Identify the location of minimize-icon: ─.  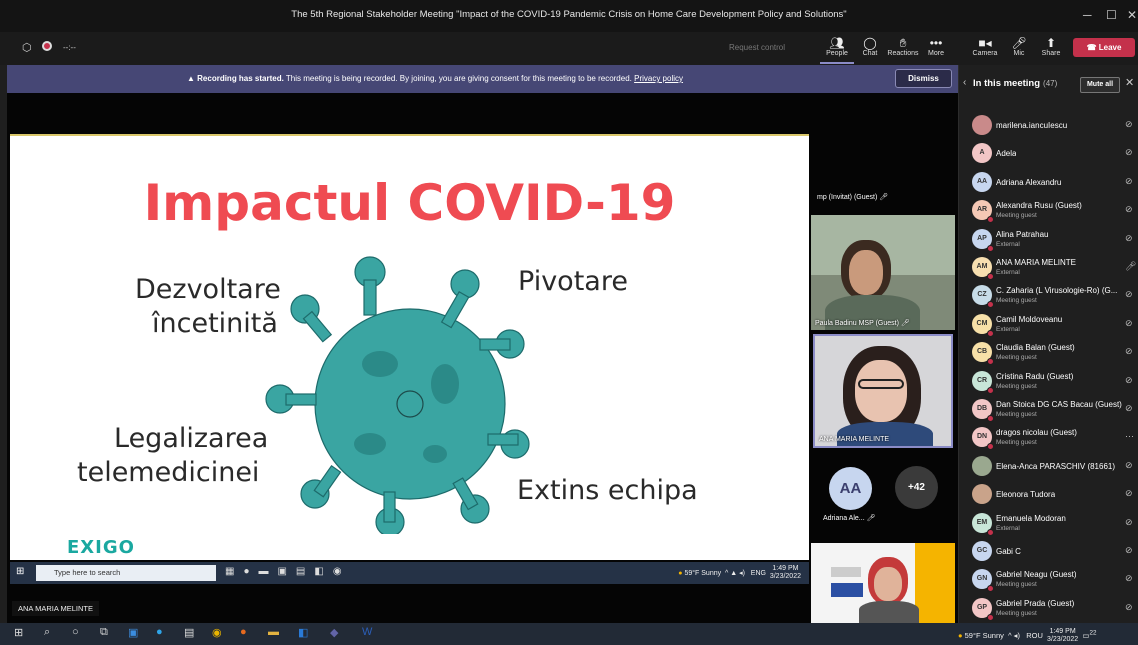
(1087, 15).